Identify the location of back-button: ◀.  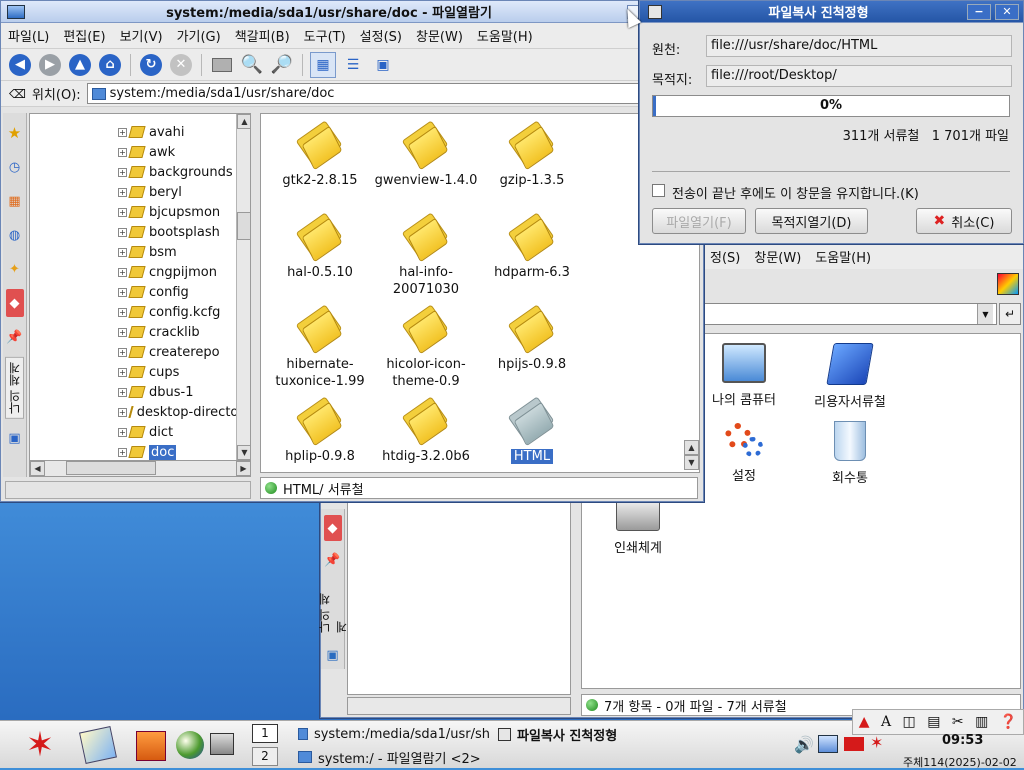
(20, 65).